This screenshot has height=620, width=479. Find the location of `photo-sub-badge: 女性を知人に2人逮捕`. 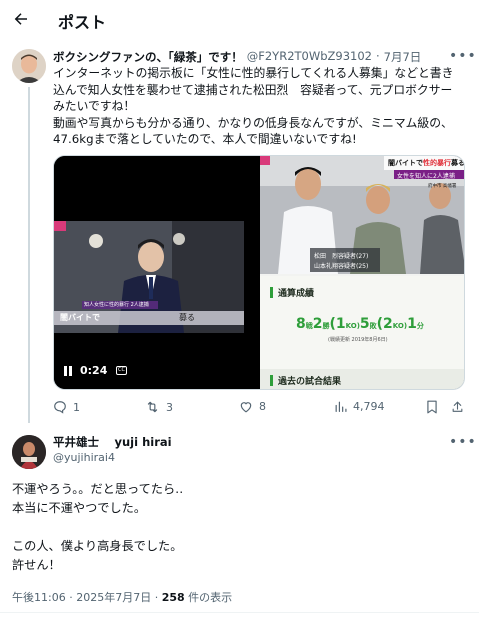

photo-sub-badge: 女性を知人に2人逮捕 is located at coordinates (426, 176).